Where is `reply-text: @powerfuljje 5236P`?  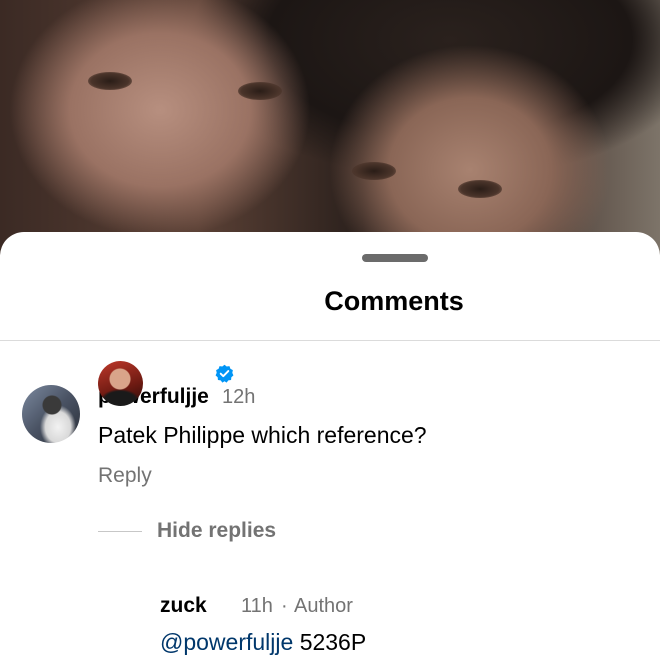 reply-text: @powerfuljje 5236P is located at coordinates (263, 642).